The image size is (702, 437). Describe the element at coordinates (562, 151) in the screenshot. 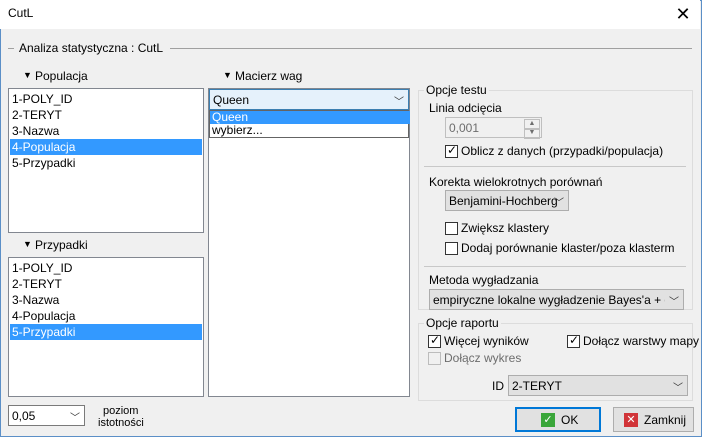

I see `oblicz-label: Oblicz z danych (przypadki/populacja)` at that location.